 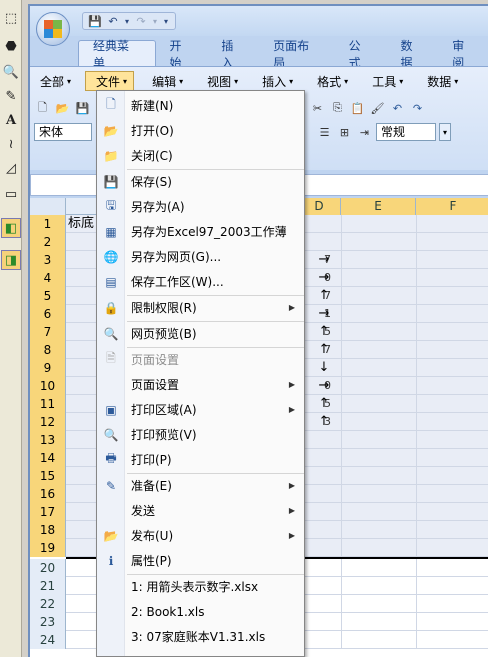 What do you see at coordinates (48, 368) in the screenshot?
I see `row-header: 9` at bounding box center [48, 368].